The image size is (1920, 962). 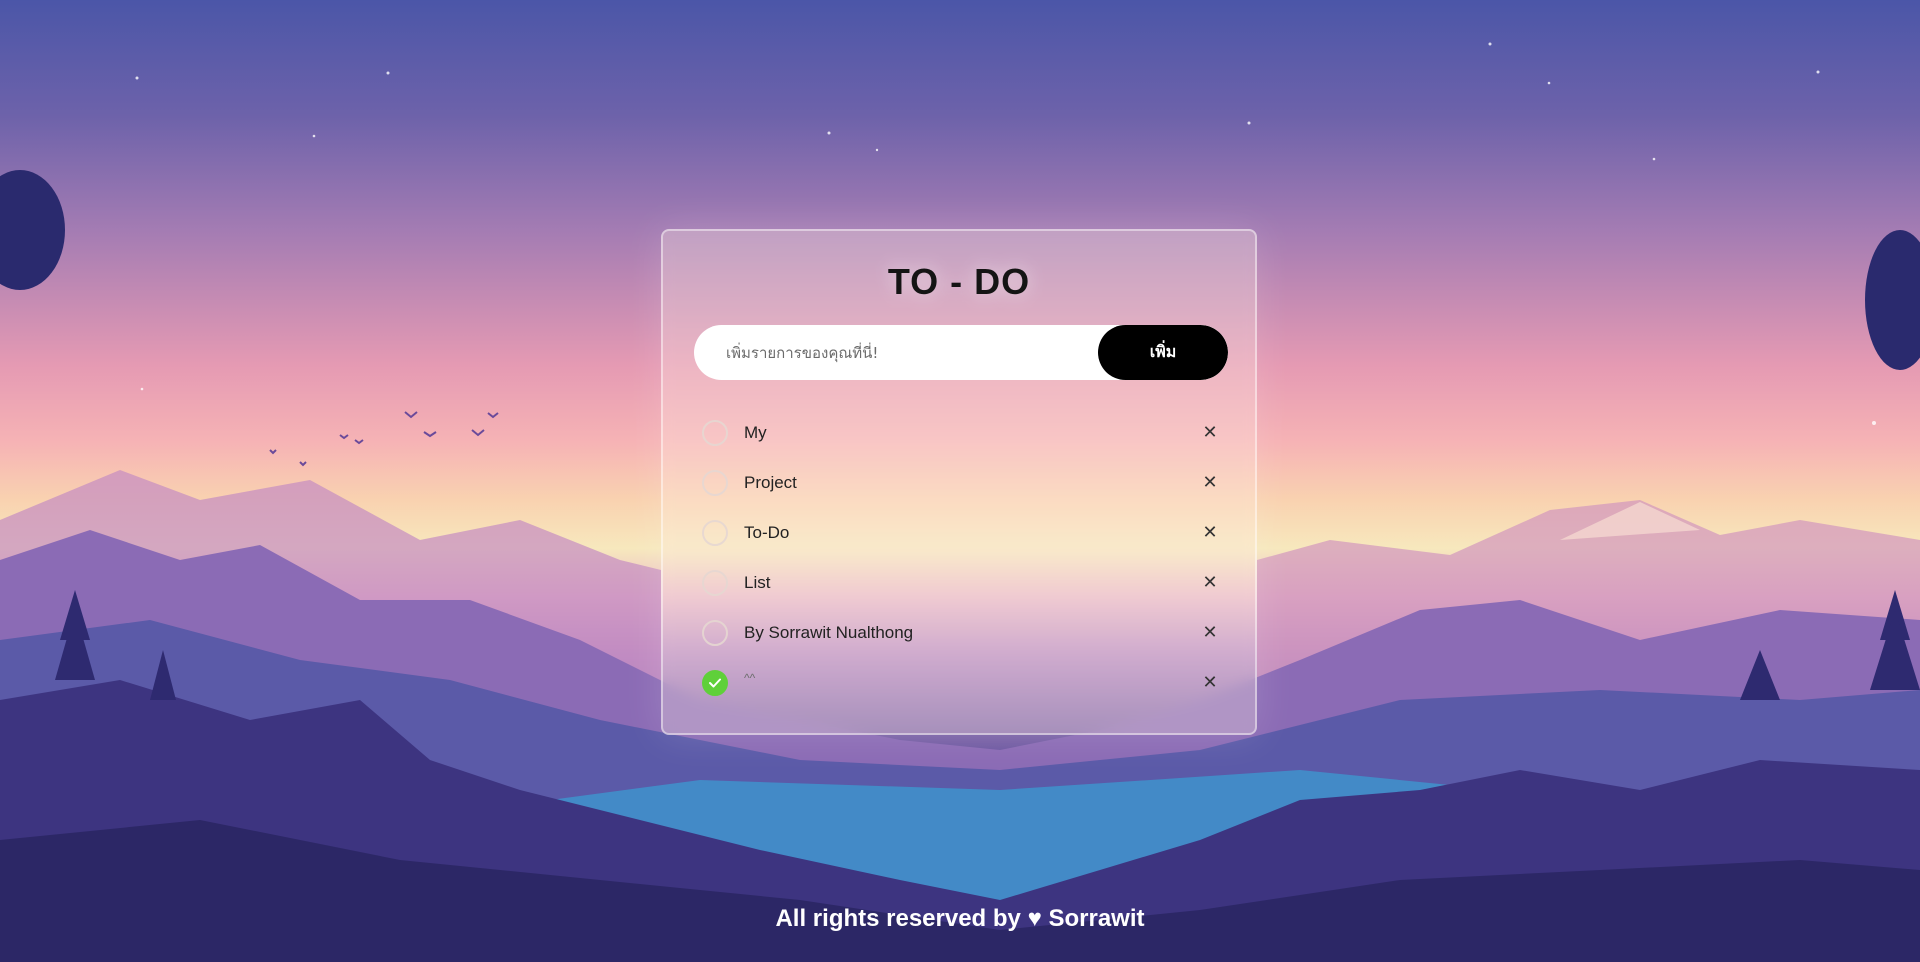 I want to click on list-item: By Sorrawit Nualthong ✕, so click(x=961, y=633).